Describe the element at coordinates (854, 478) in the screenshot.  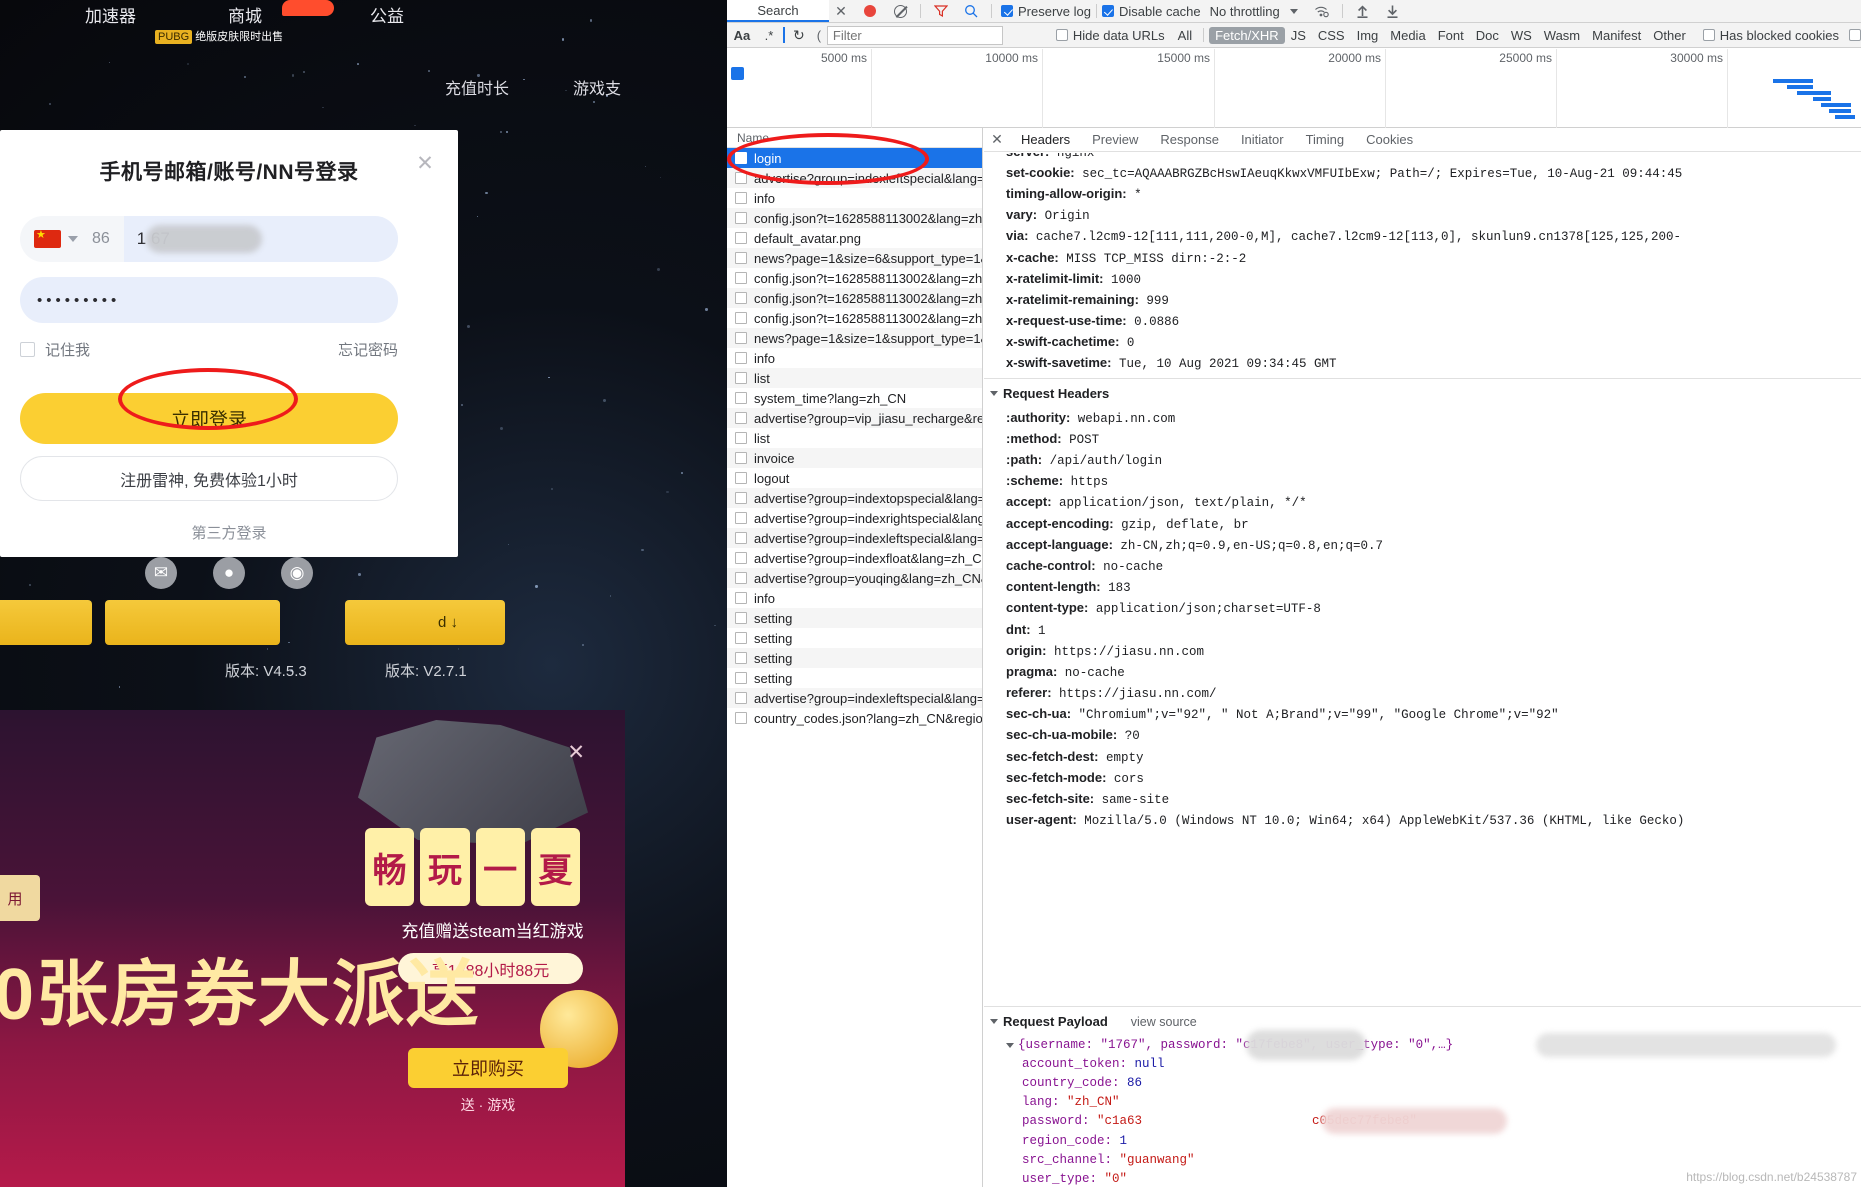
I see `request-row: logout` at that location.